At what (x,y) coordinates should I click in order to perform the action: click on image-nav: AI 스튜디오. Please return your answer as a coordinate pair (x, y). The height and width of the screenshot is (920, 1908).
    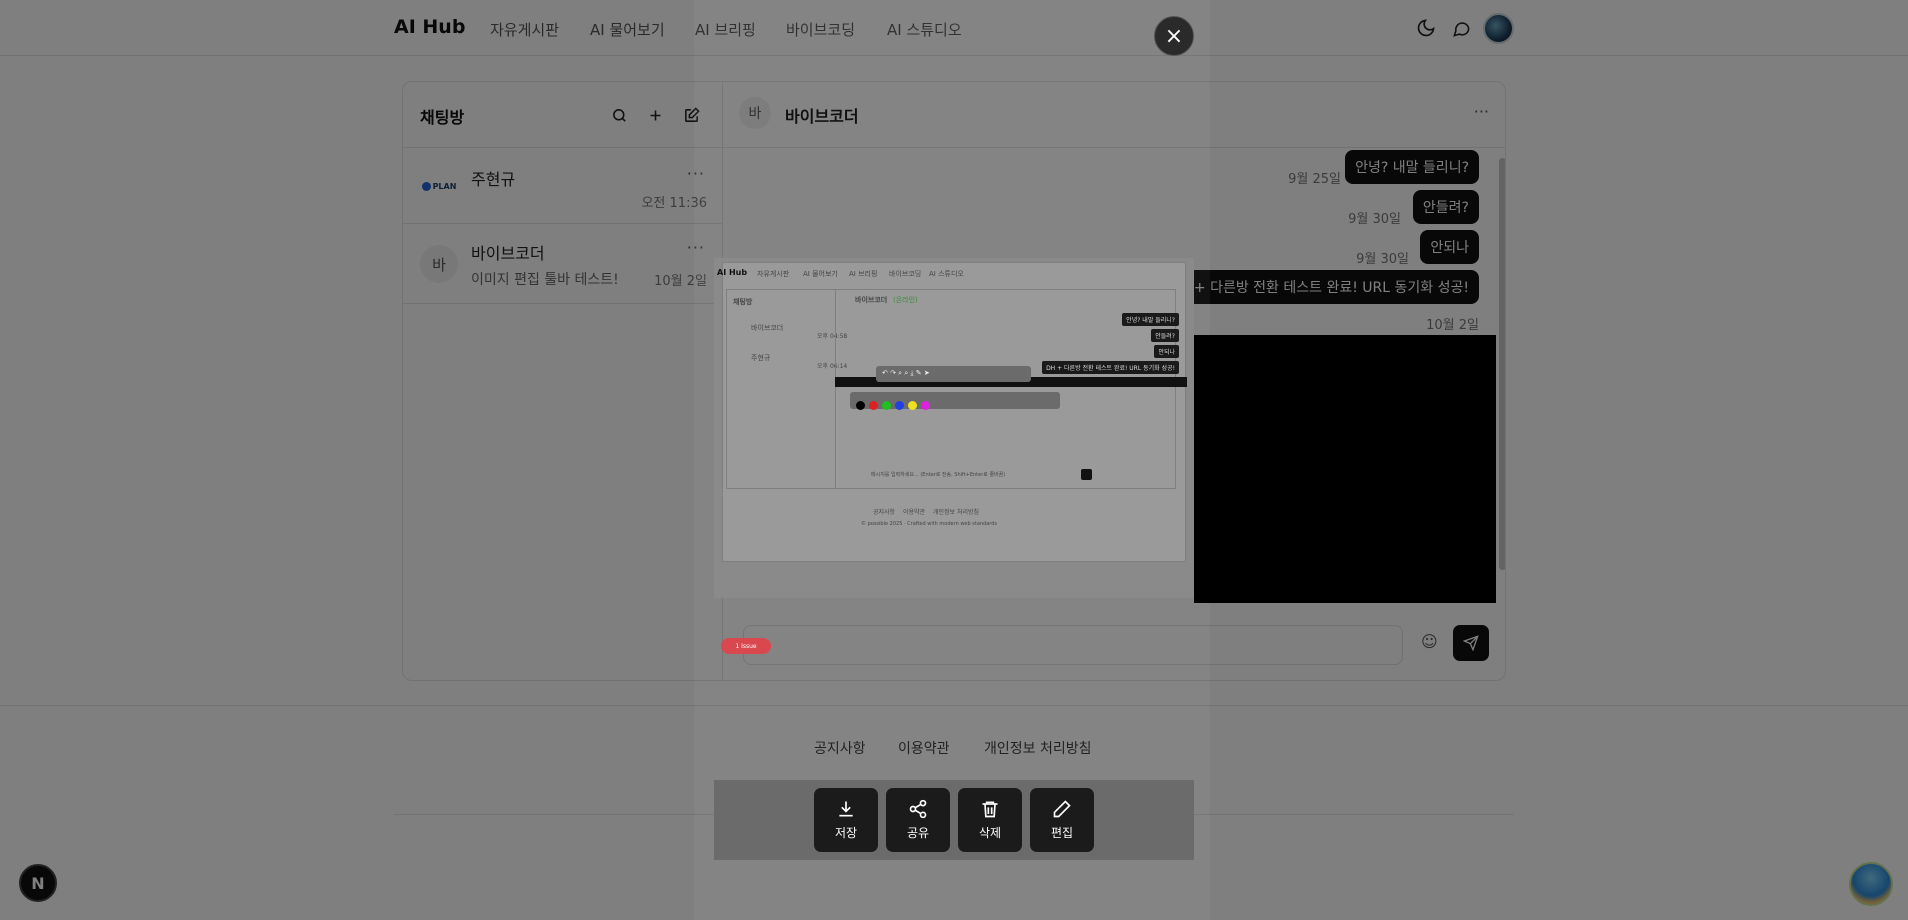
    Looking at the image, I should click on (946, 274).